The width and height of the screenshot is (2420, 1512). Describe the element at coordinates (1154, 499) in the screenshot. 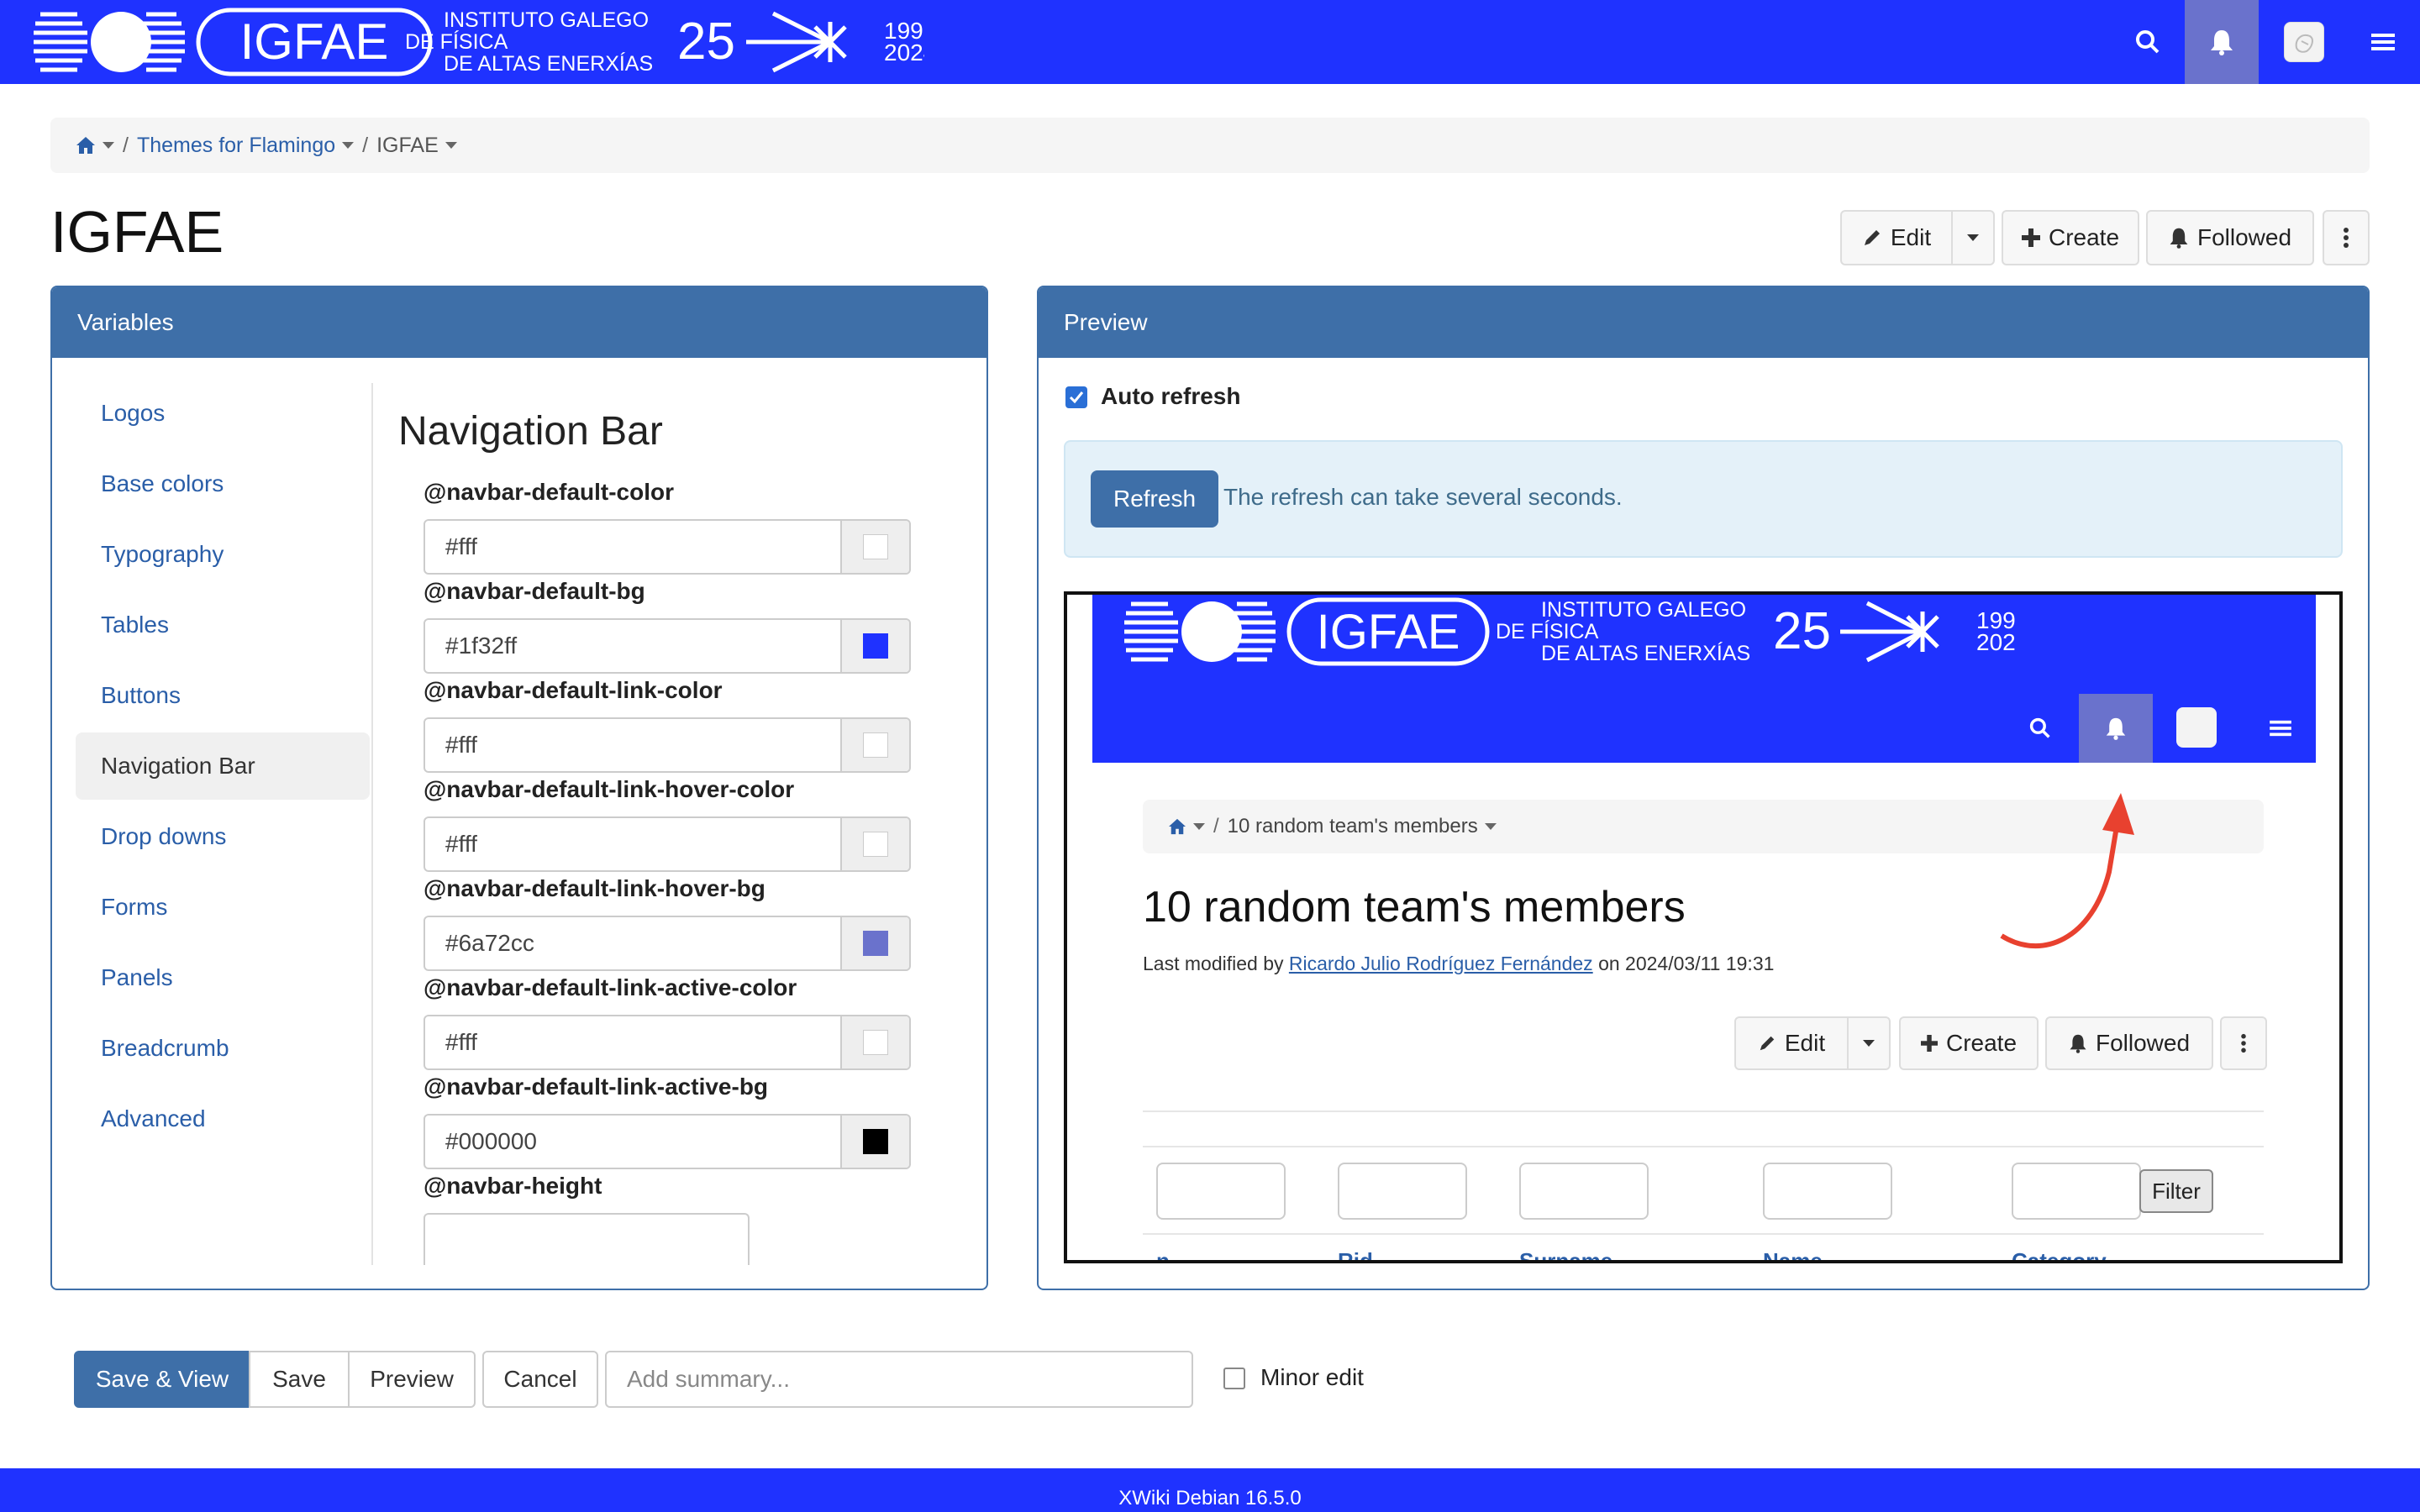

I see `refresh-button: Refresh` at that location.